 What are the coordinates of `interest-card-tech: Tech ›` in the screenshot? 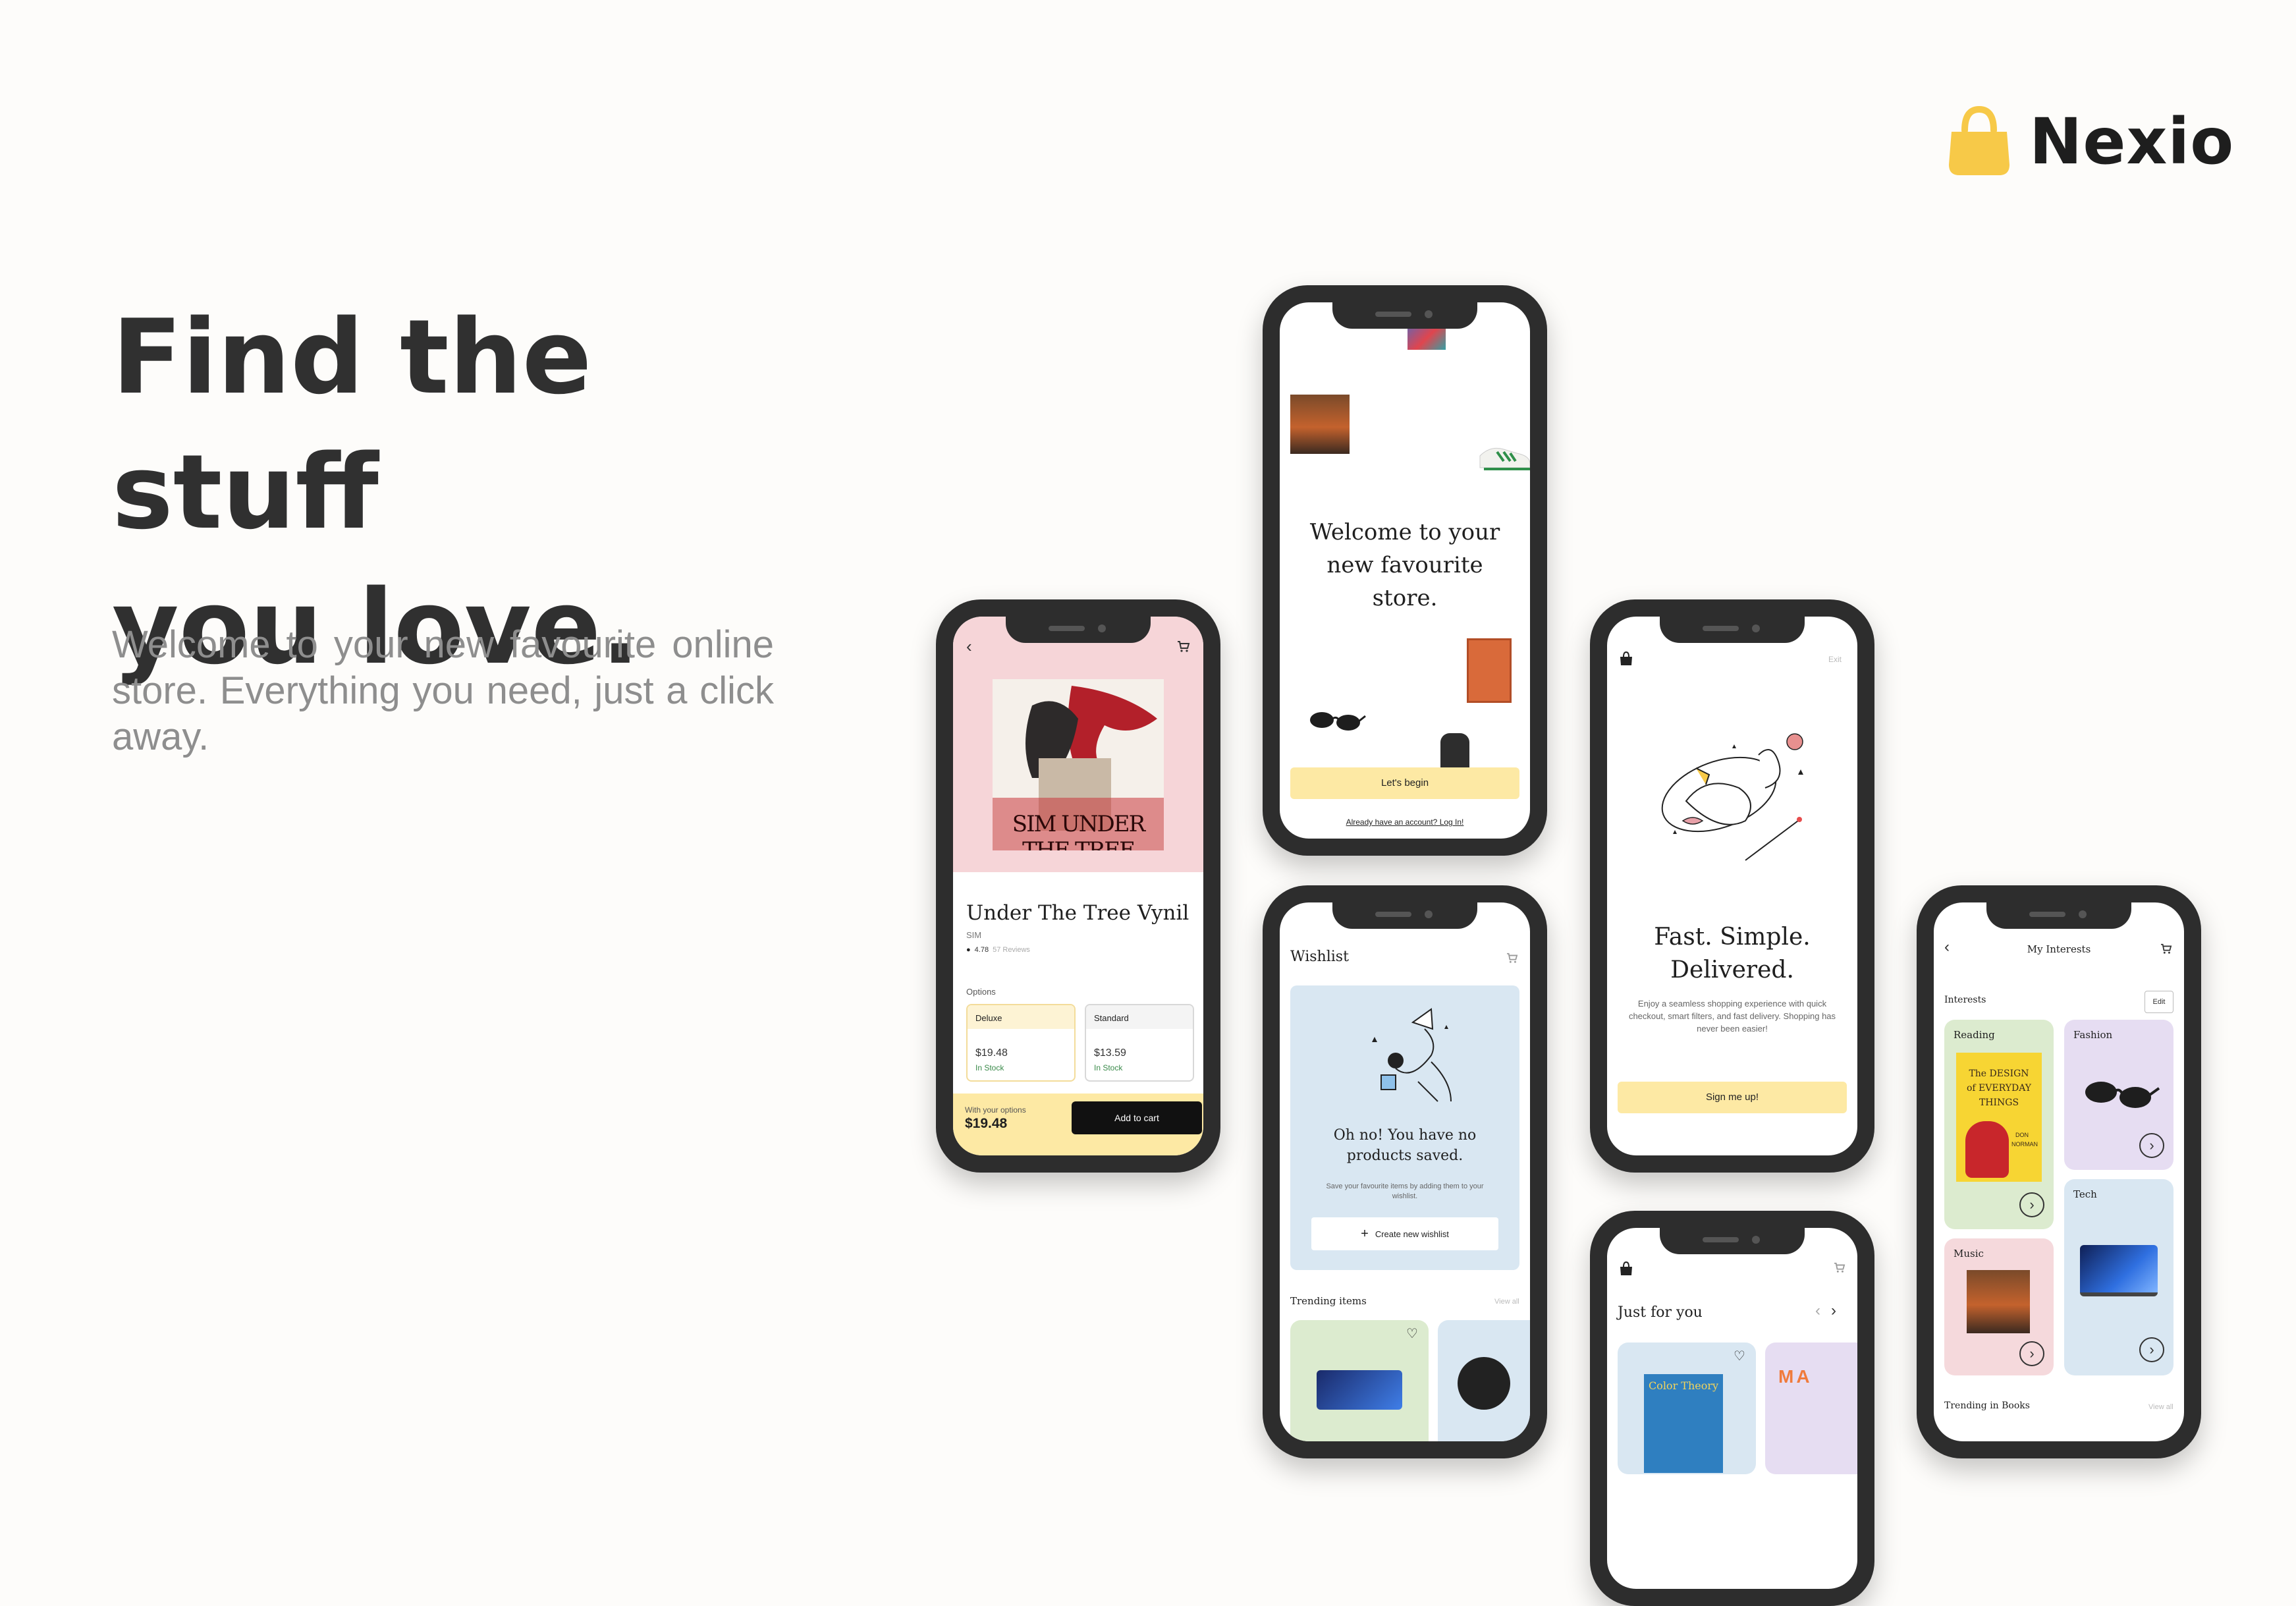 It's located at (2118, 1277).